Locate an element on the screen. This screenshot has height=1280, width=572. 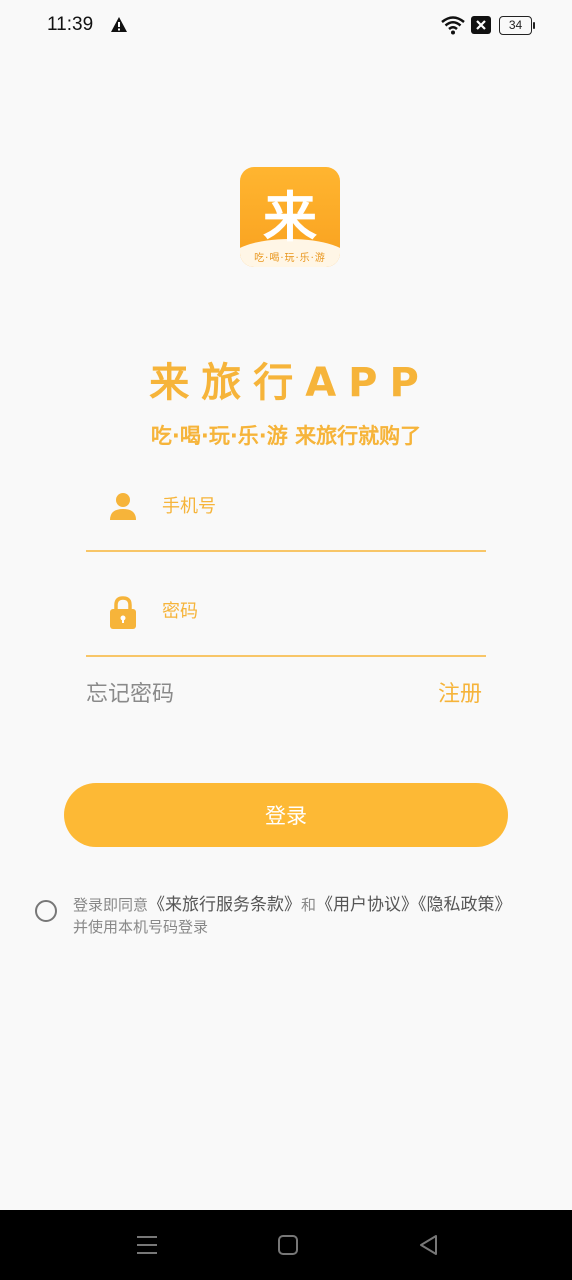
password-field is located at coordinates (286, 624).